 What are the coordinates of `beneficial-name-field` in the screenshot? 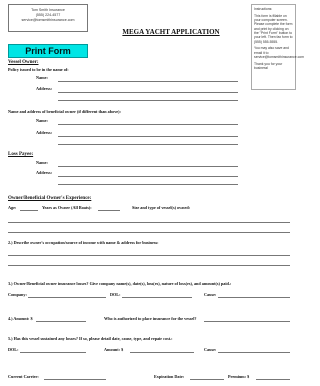 It's located at (148, 124).